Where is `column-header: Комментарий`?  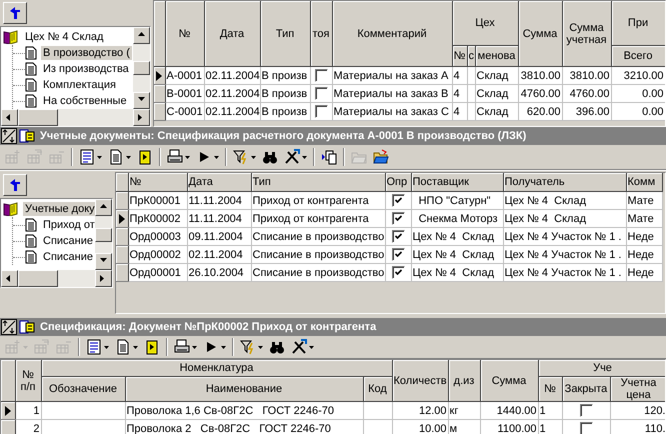
column-header: Комментарий is located at coordinates (392, 33).